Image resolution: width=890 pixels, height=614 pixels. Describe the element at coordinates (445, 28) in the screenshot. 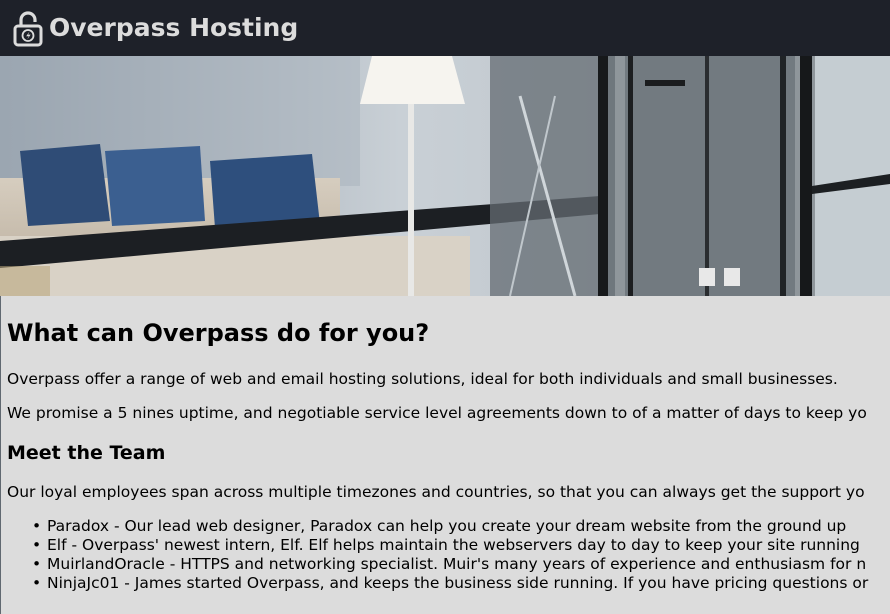

I see `site-header: Overpass Hosting` at that location.